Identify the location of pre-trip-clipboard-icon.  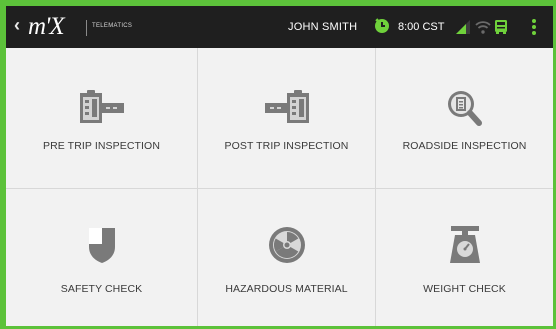
(101, 106).